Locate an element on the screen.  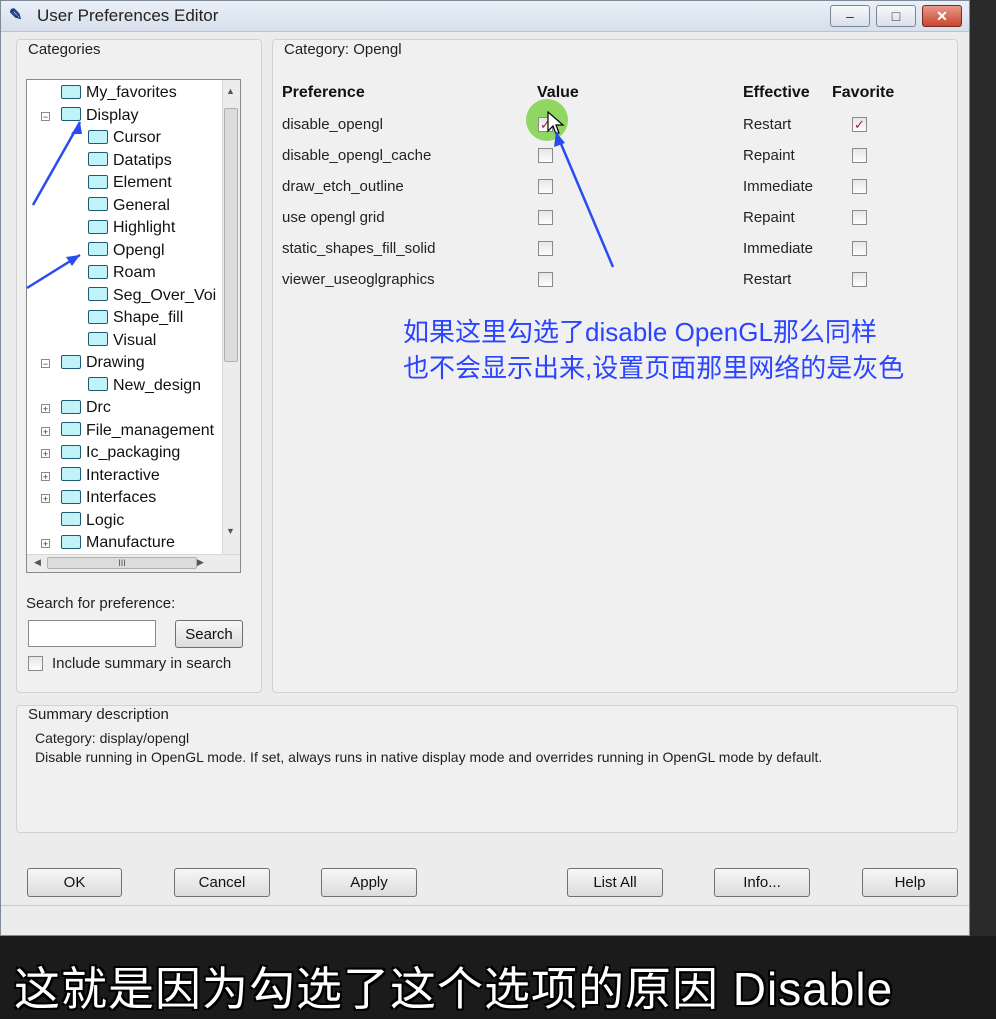
arrow-to-display is located at coordinates (56, 163).